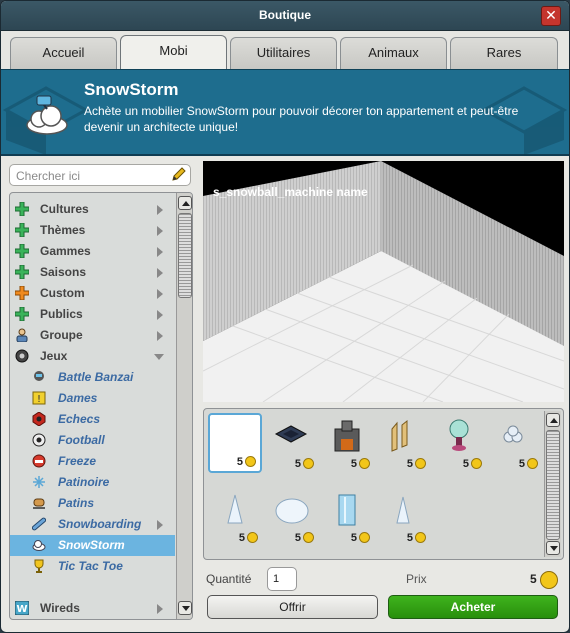 The width and height of the screenshot is (570, 633). I want to click on tab-utilitaires: Utilitaires, so click(283, 53).